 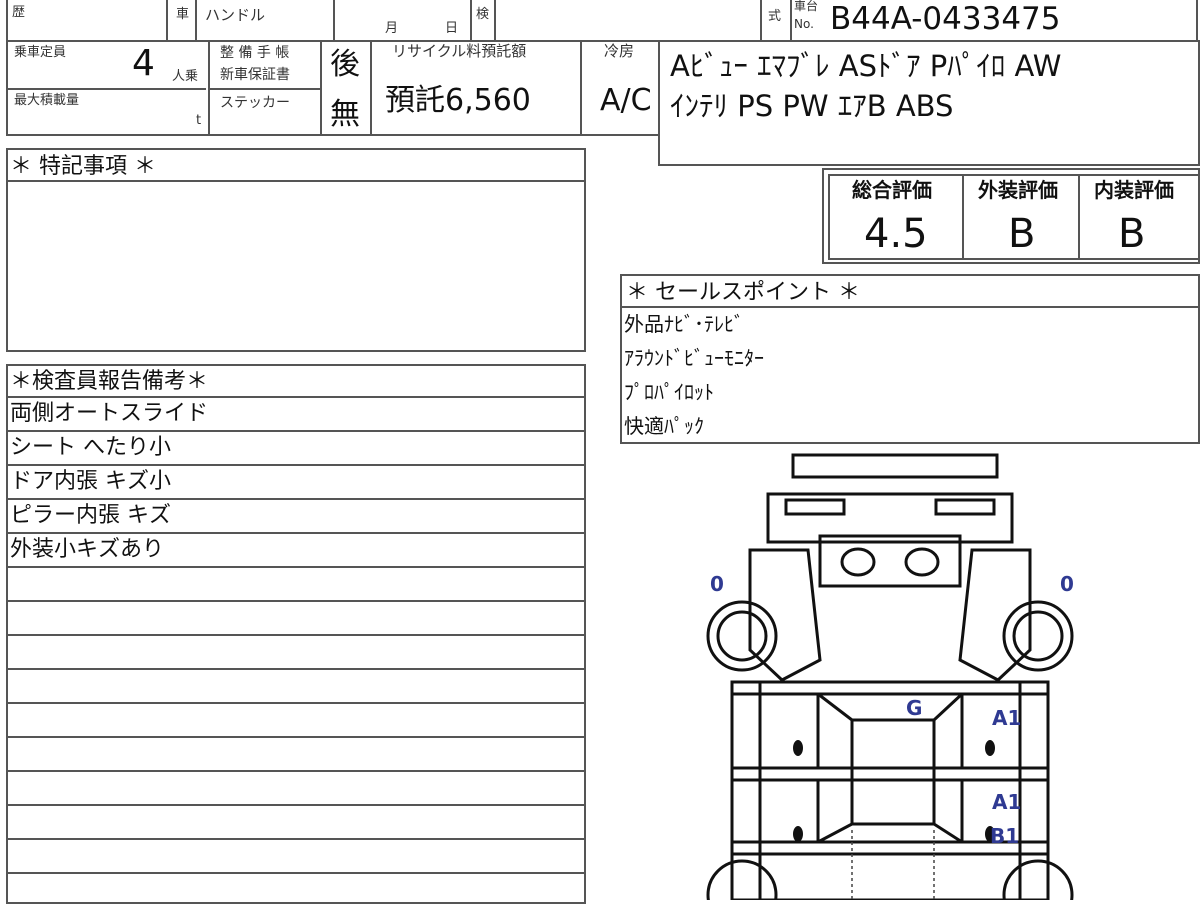 I want to click on recycle-label: リサイクル料預託額, so click(x=459, y=51).